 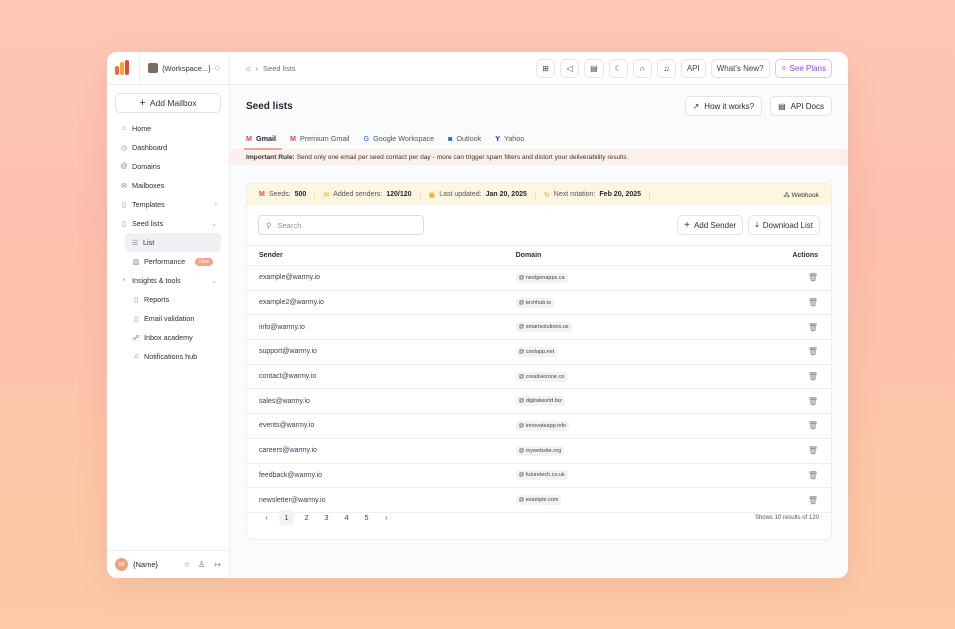 What do you see at coordinates (594, 68) in the screenshot?
I see `document-icon: ▤` at bounding box center [594, 68].